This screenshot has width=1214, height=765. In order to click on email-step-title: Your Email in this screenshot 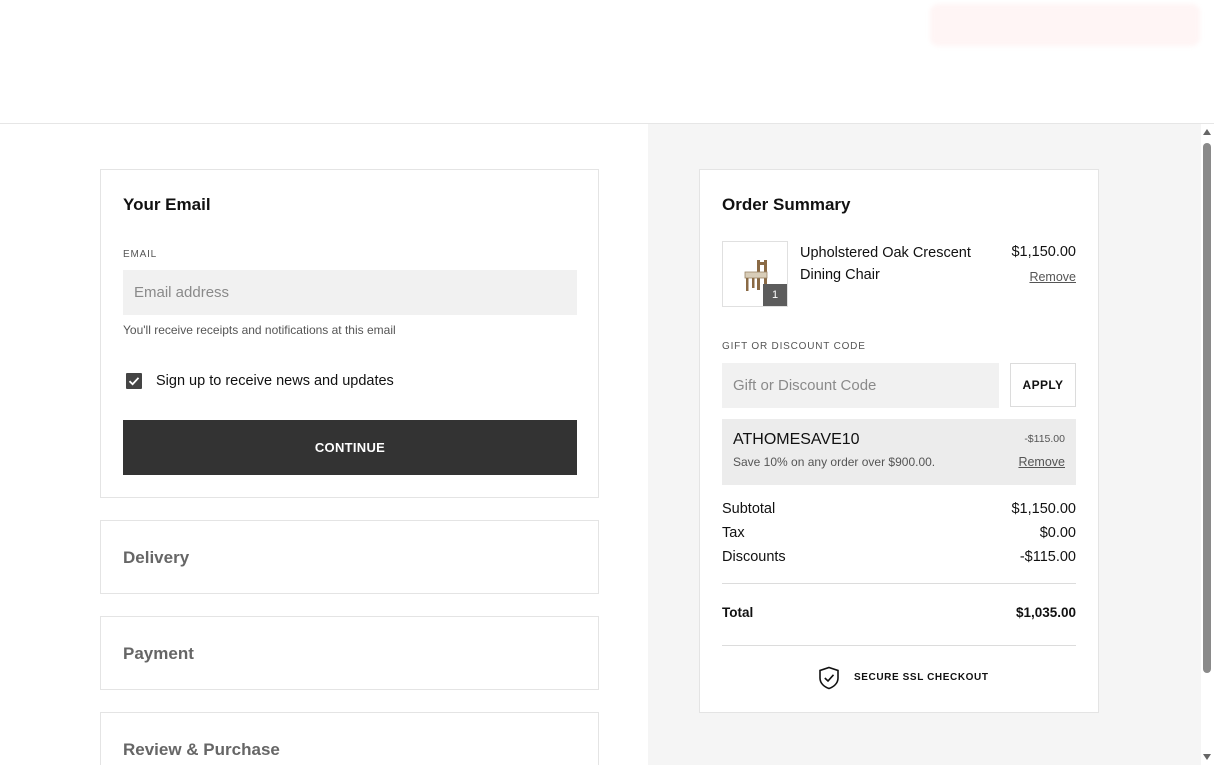, I will do `click(167, 204)`.